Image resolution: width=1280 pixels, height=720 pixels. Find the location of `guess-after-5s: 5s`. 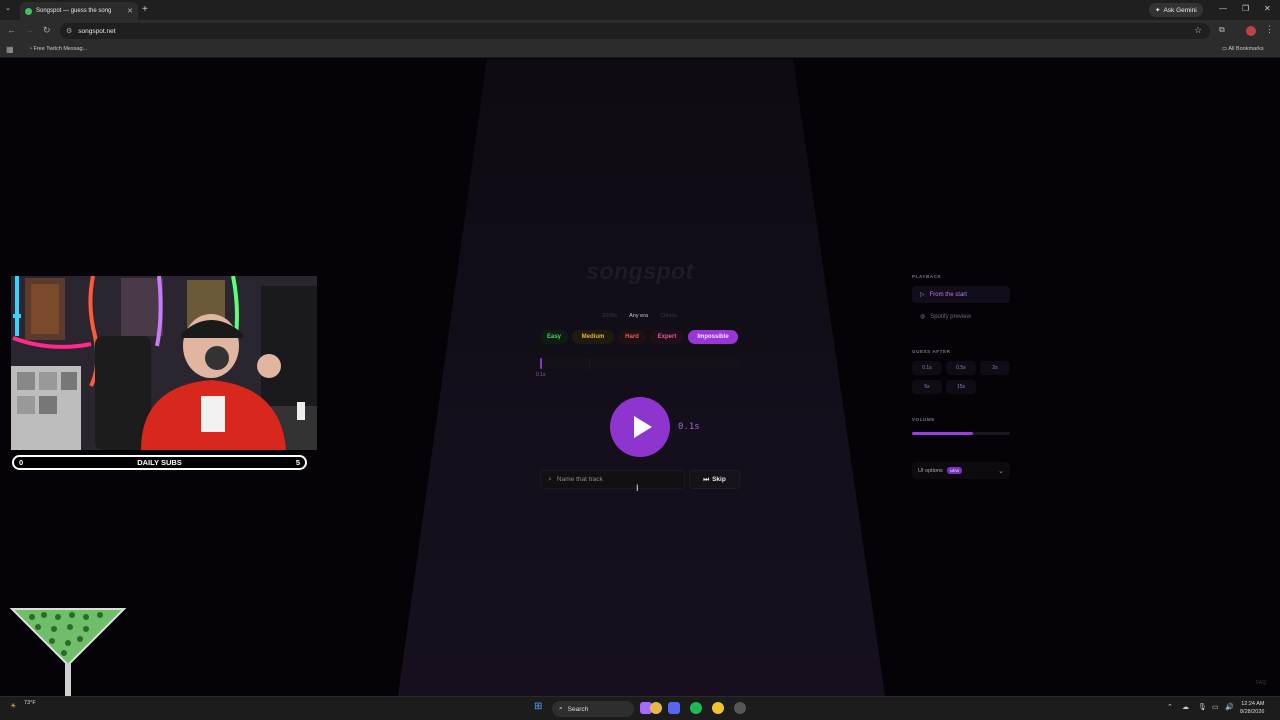

guess-after-5s: 5s is located at coordinates (927, 387).